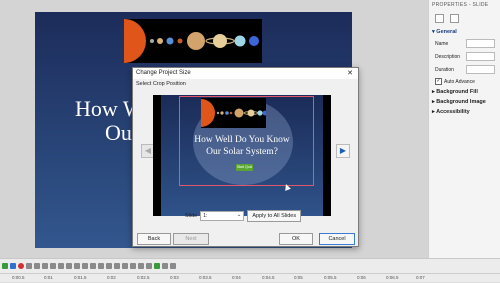 The width and height of the screenshot is (500, 283). What do you see at coordinates (246, 141) in the screenshot?
I see `crop-selection` at bounding box center [246, 141].